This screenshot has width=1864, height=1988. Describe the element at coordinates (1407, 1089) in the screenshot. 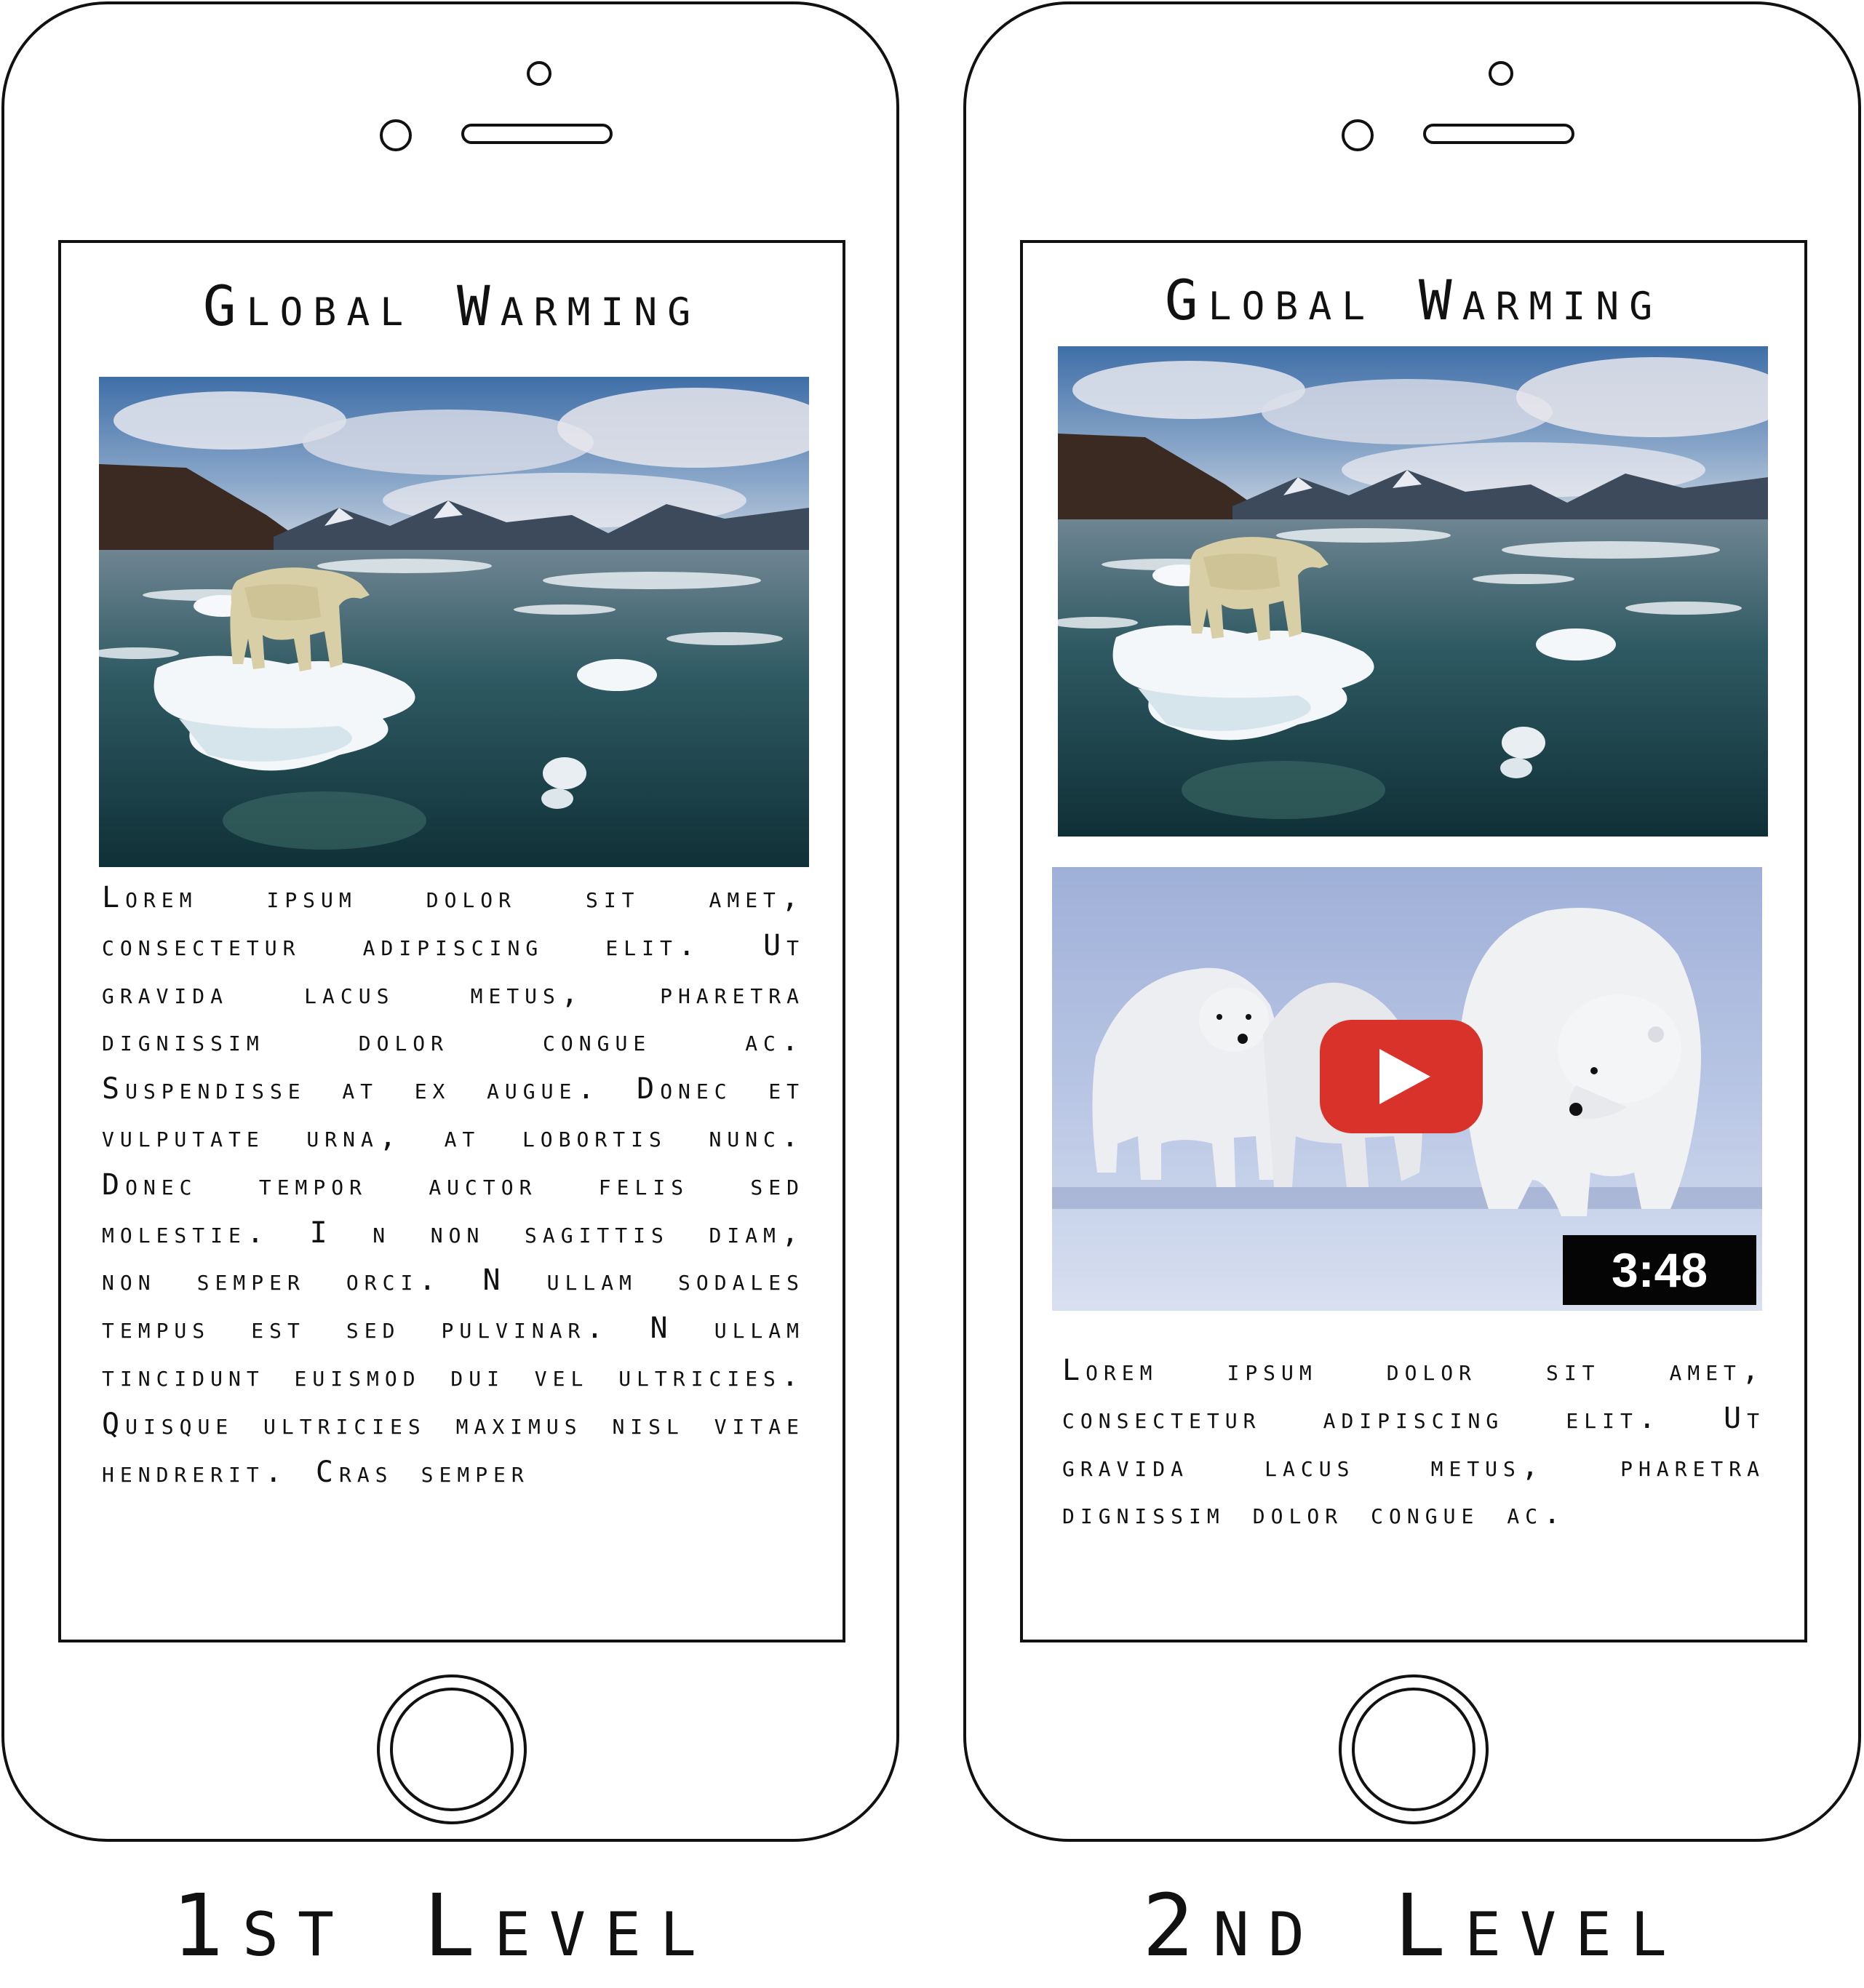

I see `video-player: 3:48` at that location.